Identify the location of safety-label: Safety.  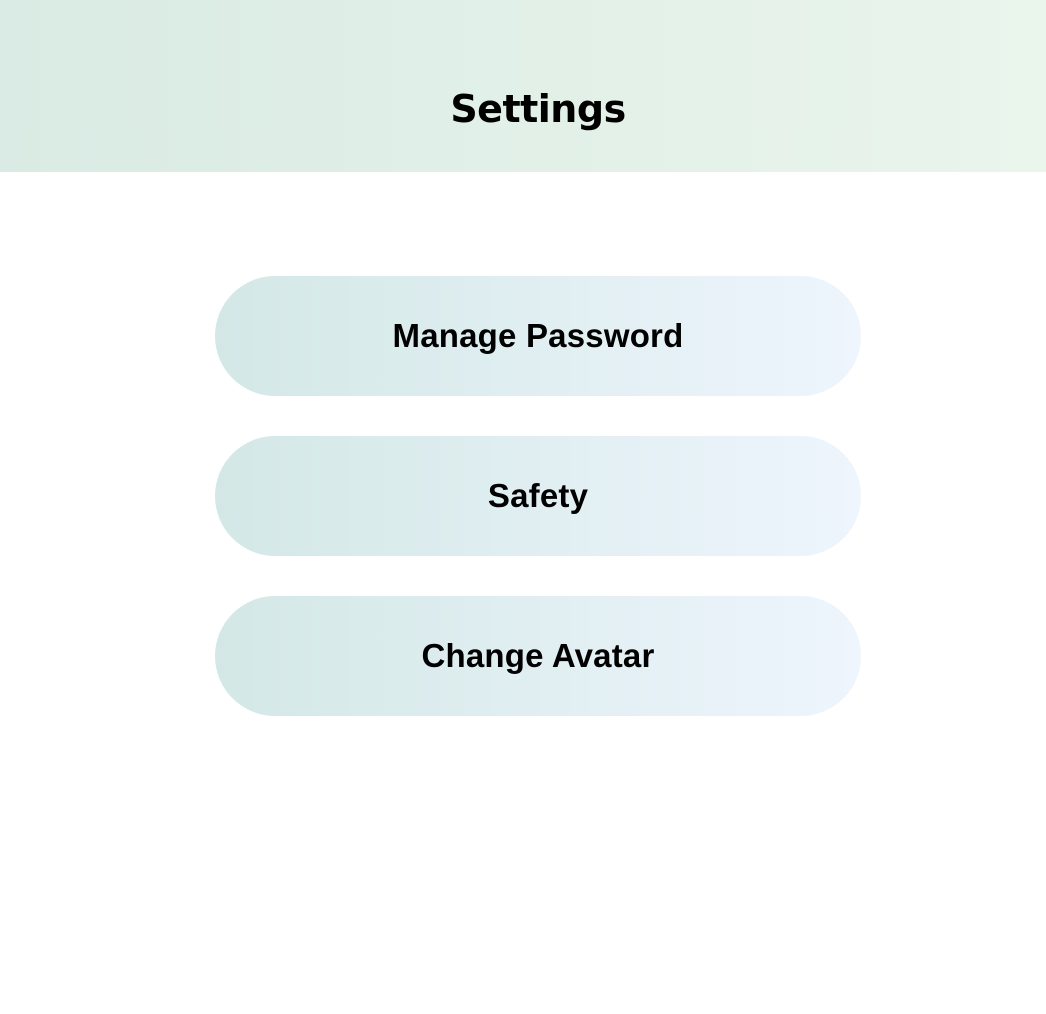
(538, 495).